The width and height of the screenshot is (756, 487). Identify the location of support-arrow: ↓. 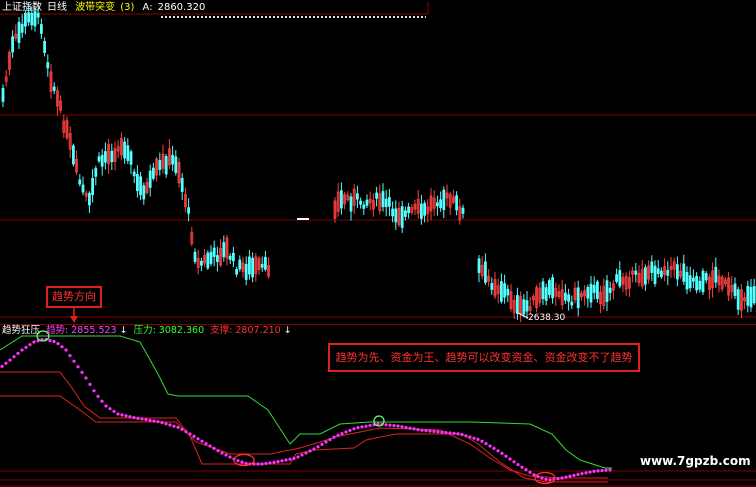
(287, 330).